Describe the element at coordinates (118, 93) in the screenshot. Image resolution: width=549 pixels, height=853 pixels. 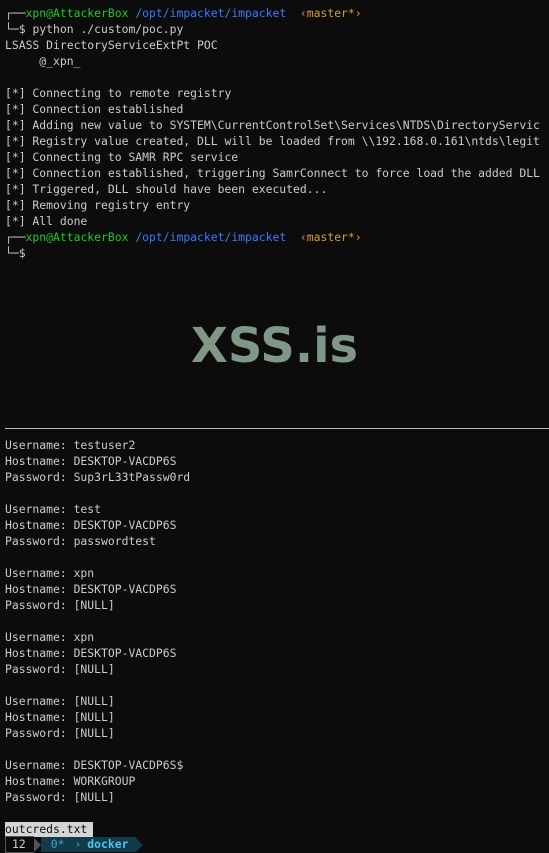
I see `log-line: [*] Connecting to remote registry` at that location.